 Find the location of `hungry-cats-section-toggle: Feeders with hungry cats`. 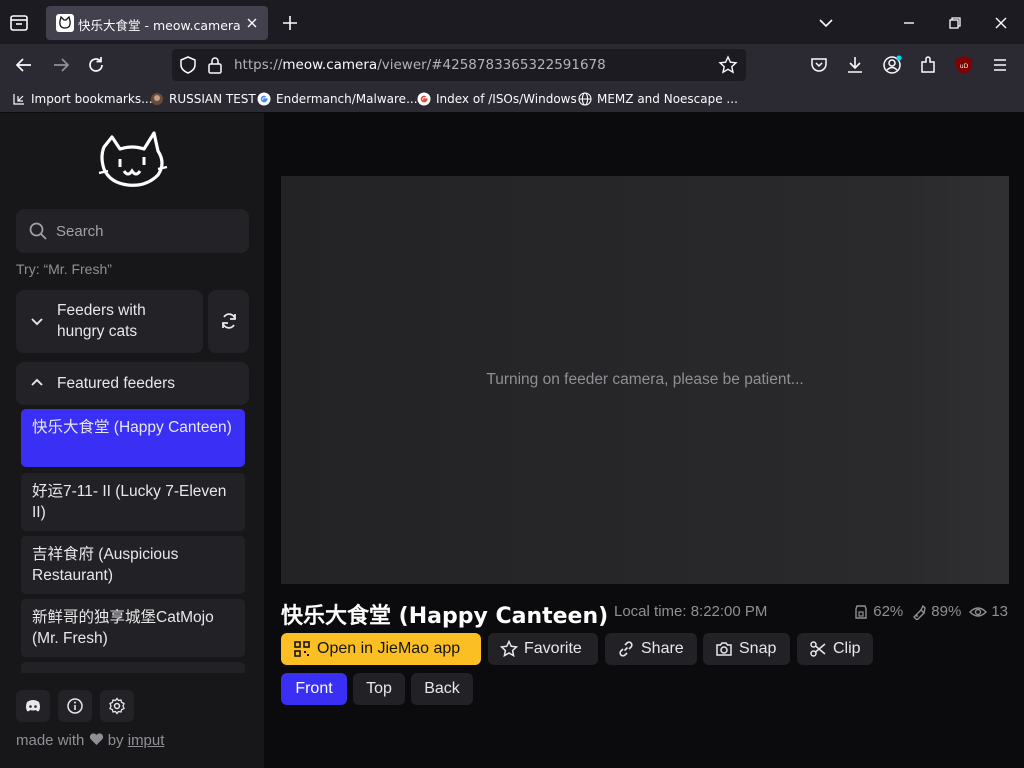

hungry-cats-section-toggle: Feeders with hungry cats is located at coordinates (109, 321).